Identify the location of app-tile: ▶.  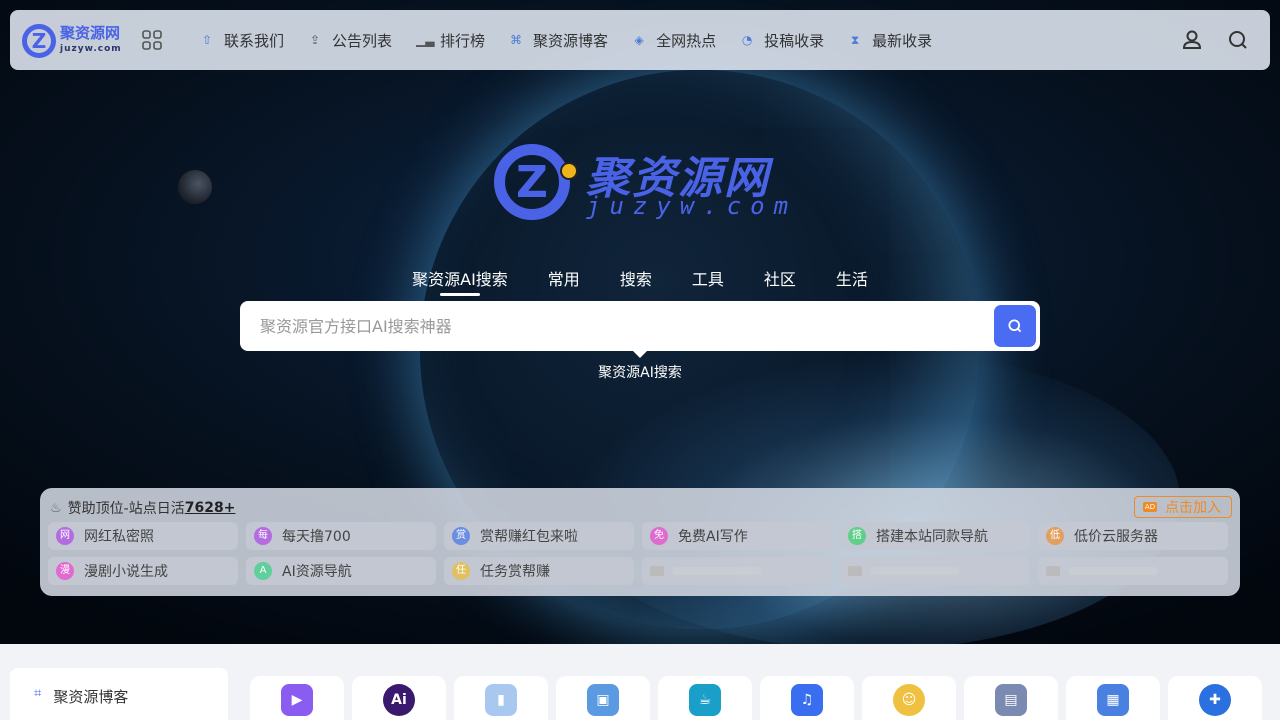
(297, 698).